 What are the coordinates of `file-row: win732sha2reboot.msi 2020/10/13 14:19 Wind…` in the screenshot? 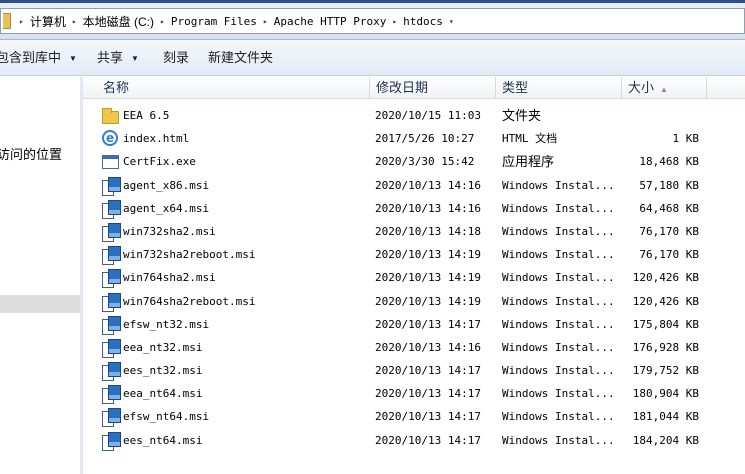 It's located at (414, 255).